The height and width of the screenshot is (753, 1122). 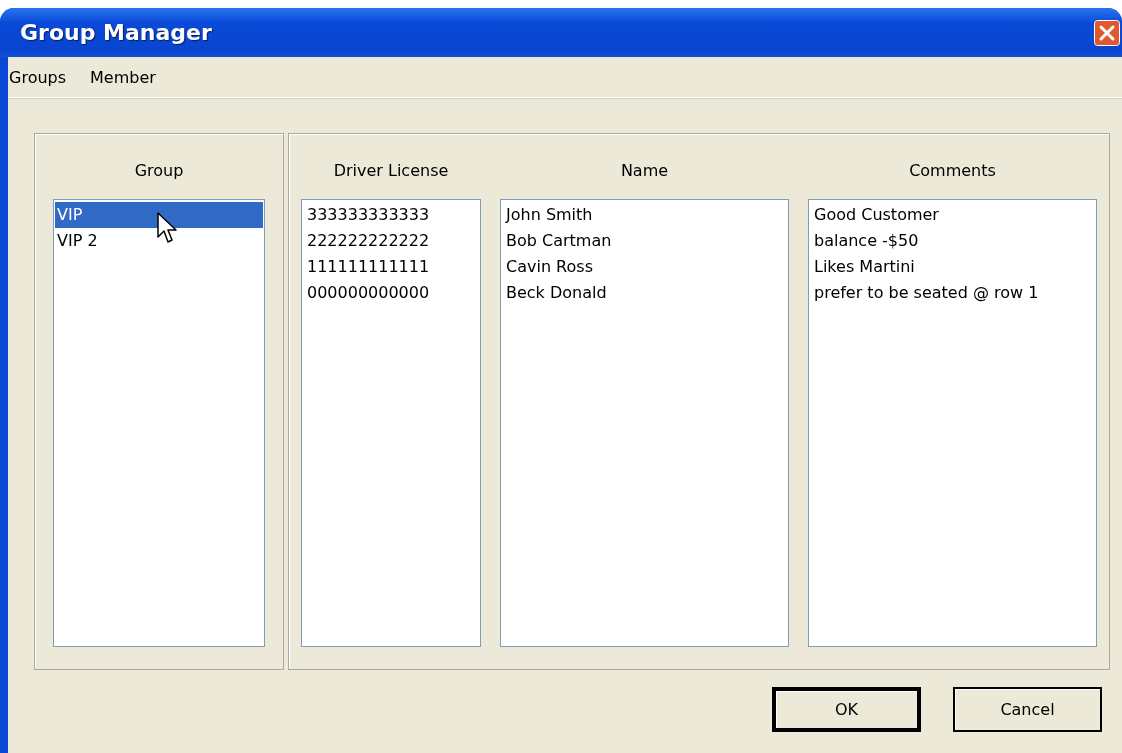 I want to click on mouse-pointer-icon, so click(x=168, y=229).